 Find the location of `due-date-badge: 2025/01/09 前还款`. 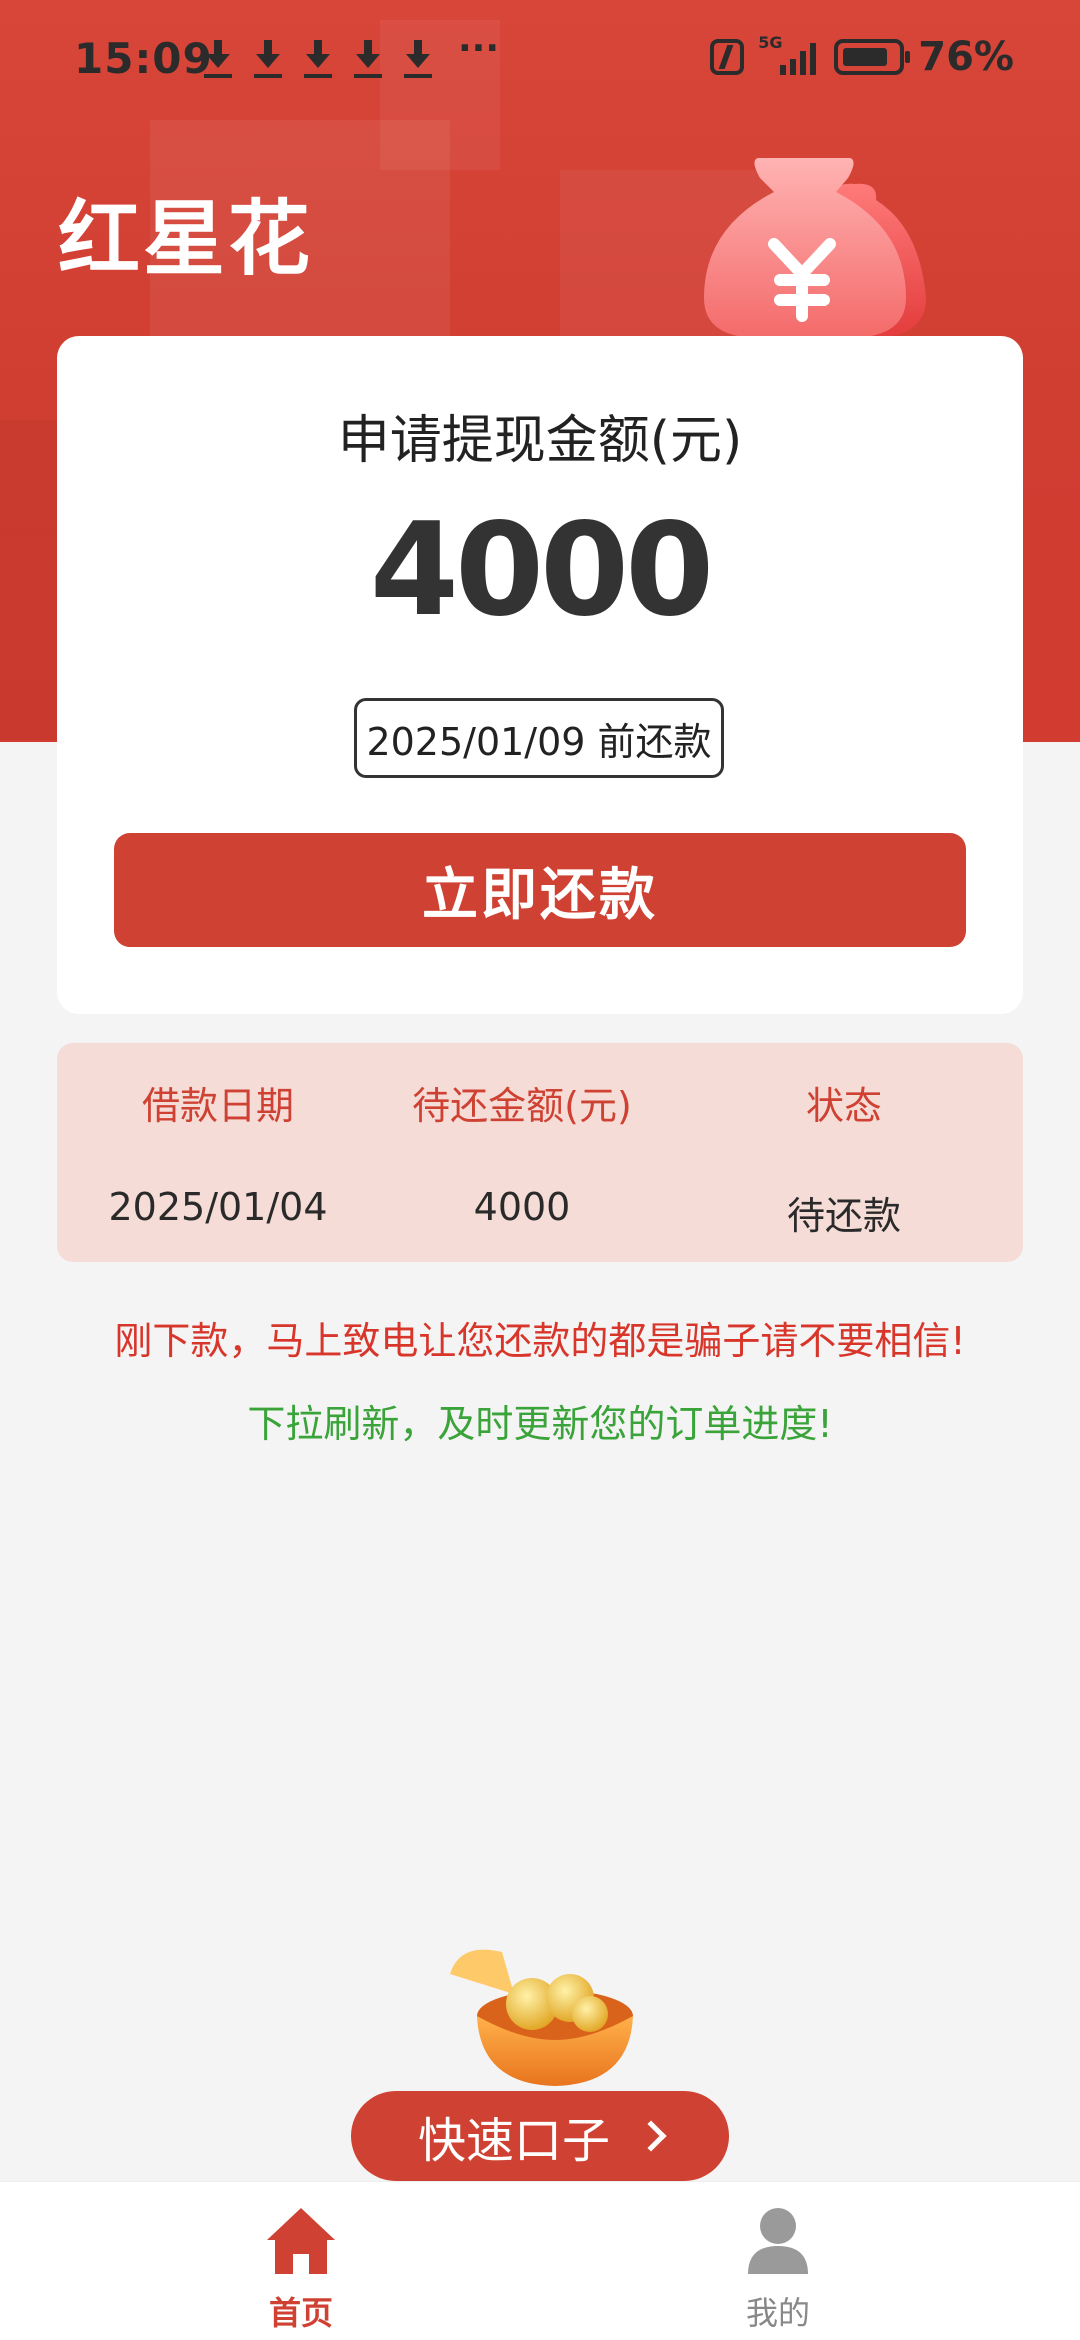

due-date-badge: 2025/01/09 前还款 is located at coordinates (539, 738).